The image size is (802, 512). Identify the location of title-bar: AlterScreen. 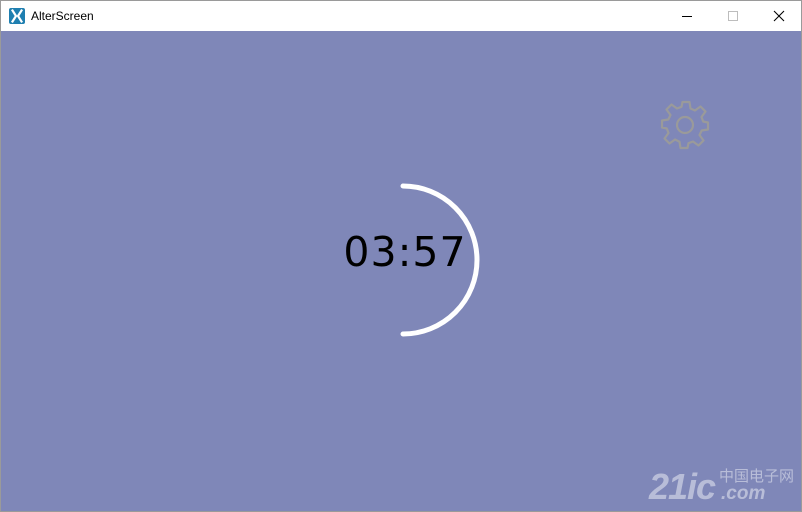
(401, 16).